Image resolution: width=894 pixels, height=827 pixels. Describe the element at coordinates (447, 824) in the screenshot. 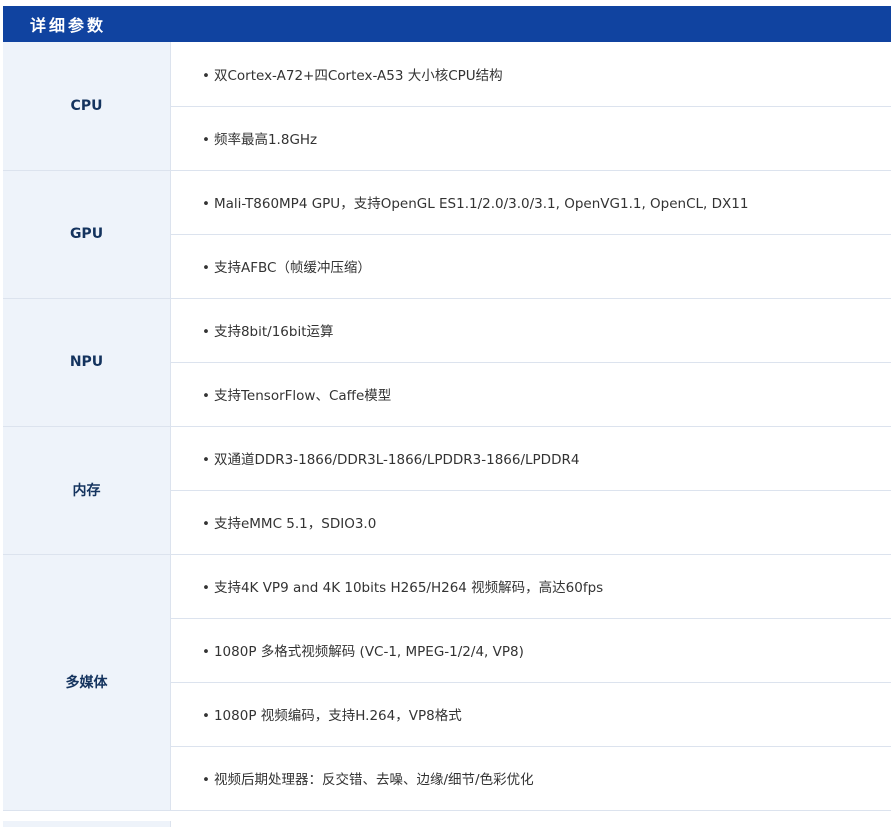

I see `next-row-edge` at that location.